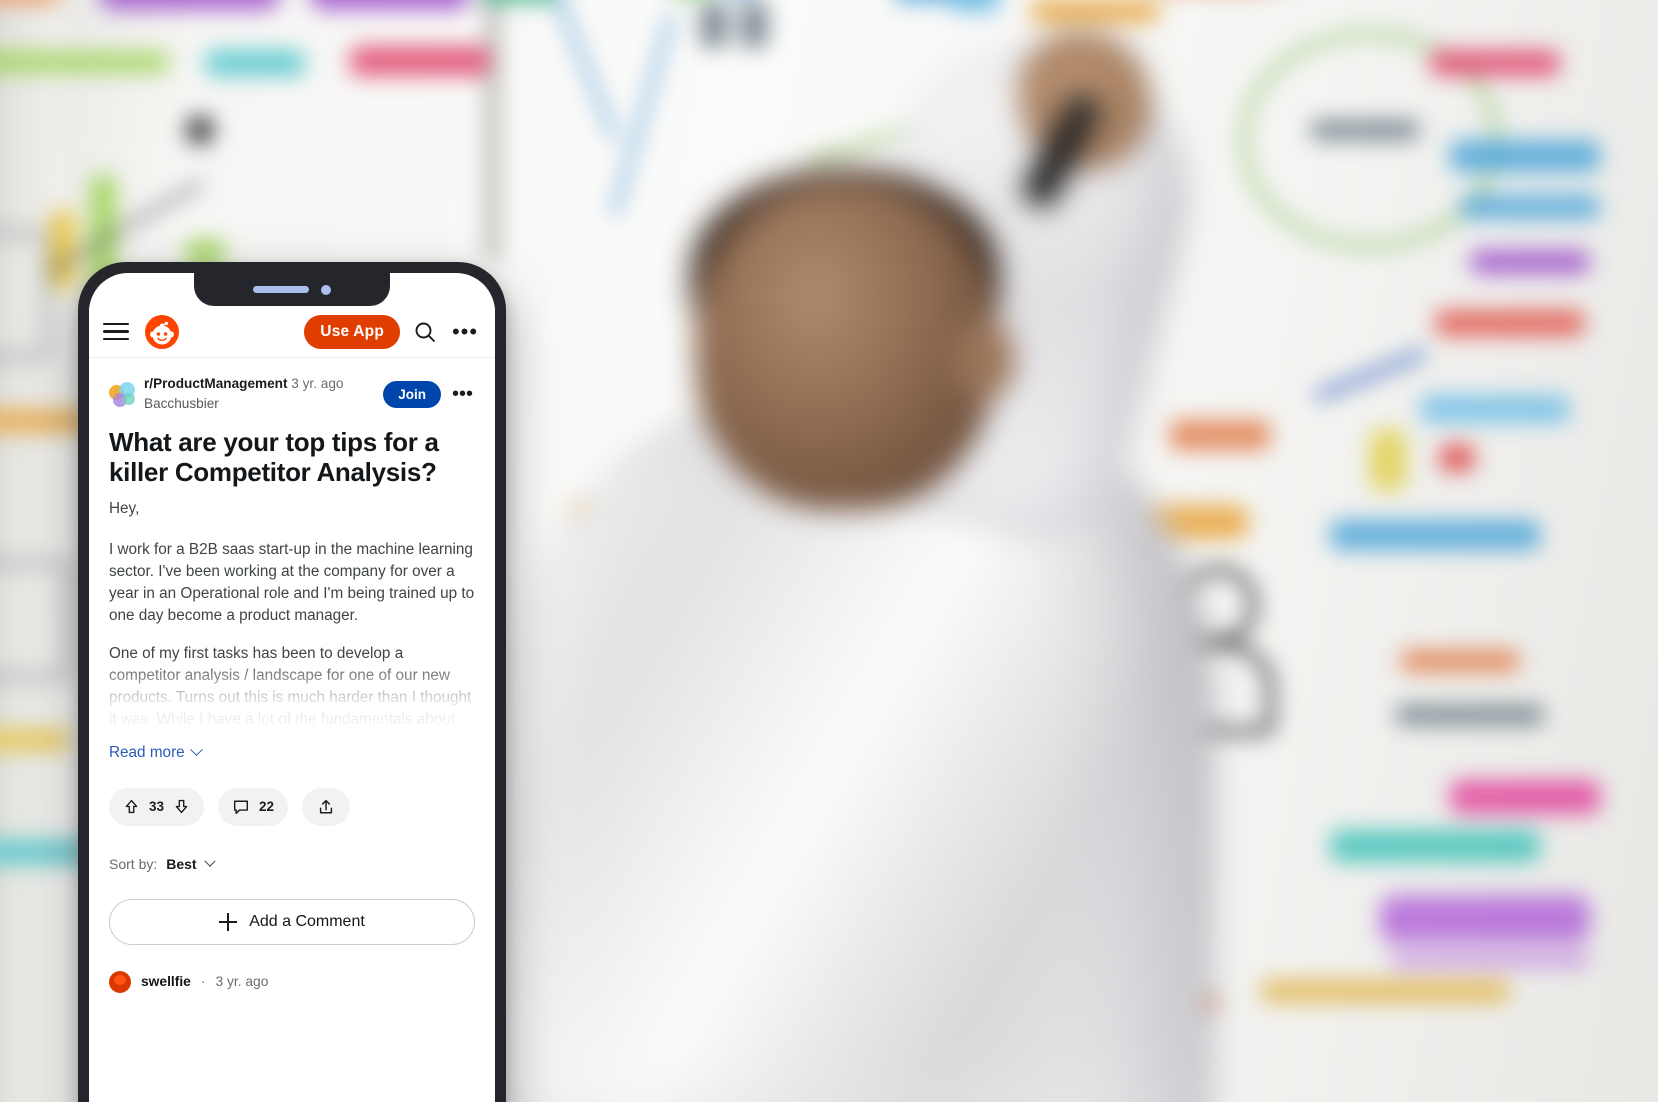  I want to click on add-comment-label: Add a Comment, so click(307, 921).